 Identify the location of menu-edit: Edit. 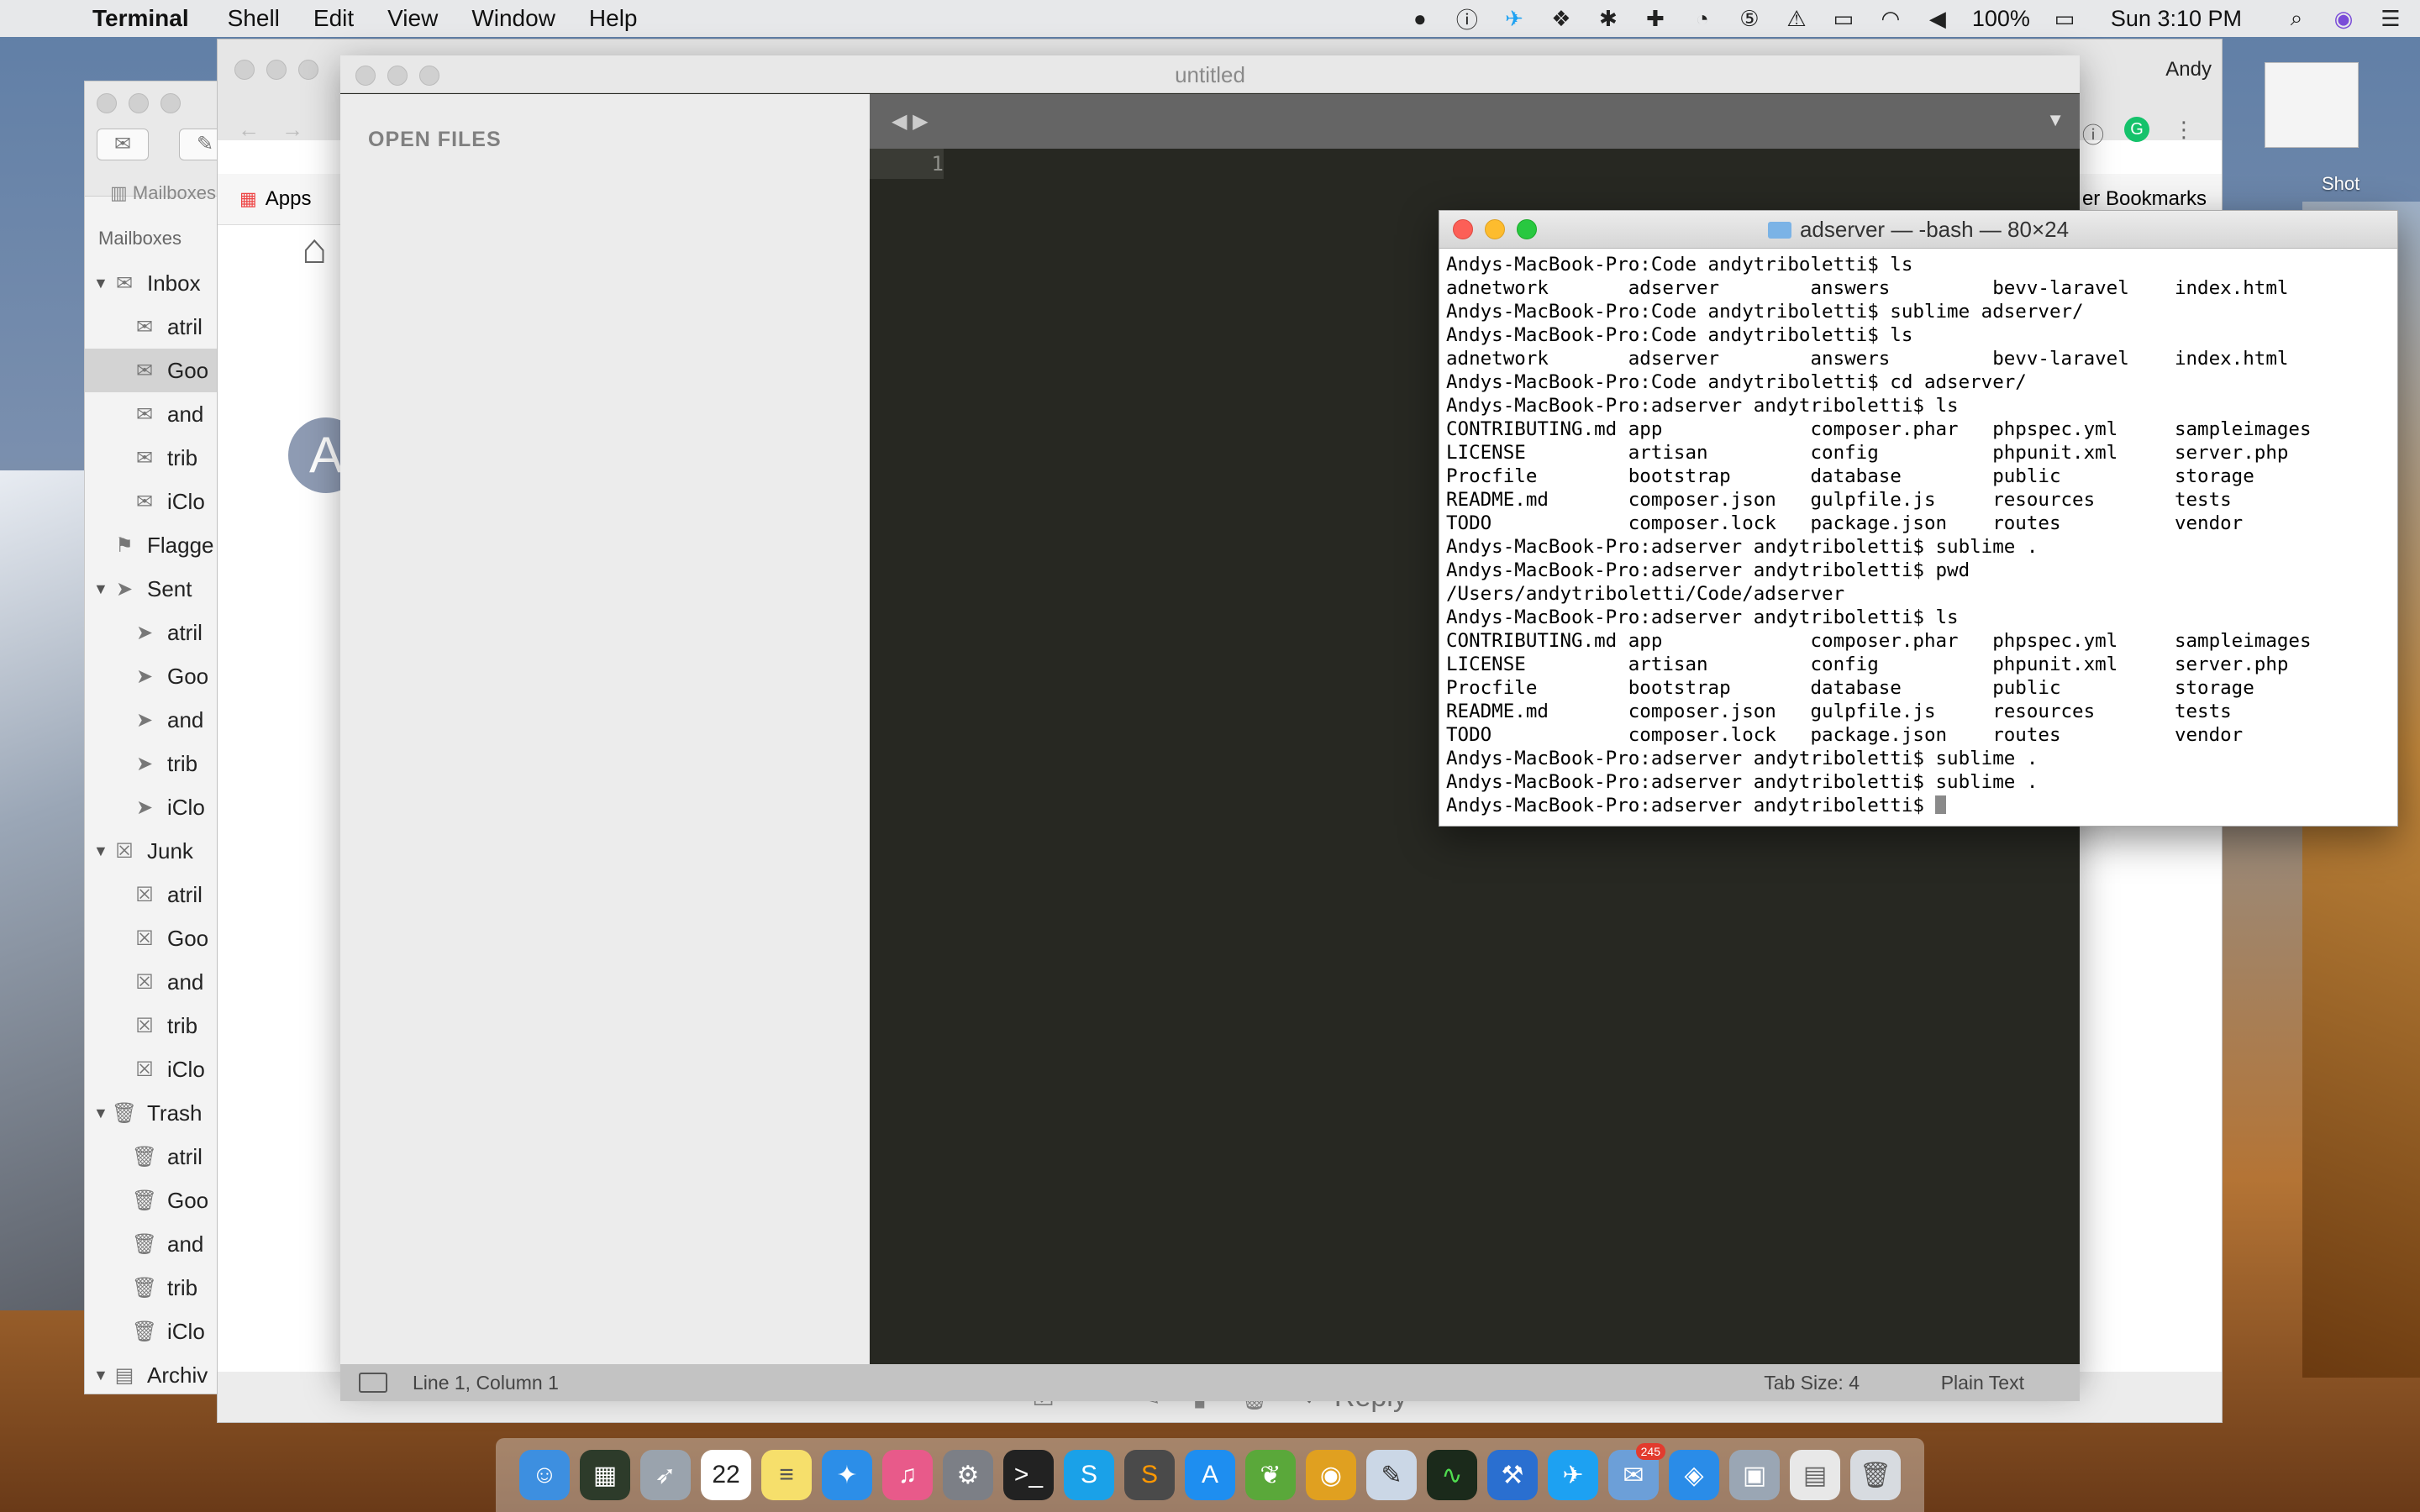
(333, 18).